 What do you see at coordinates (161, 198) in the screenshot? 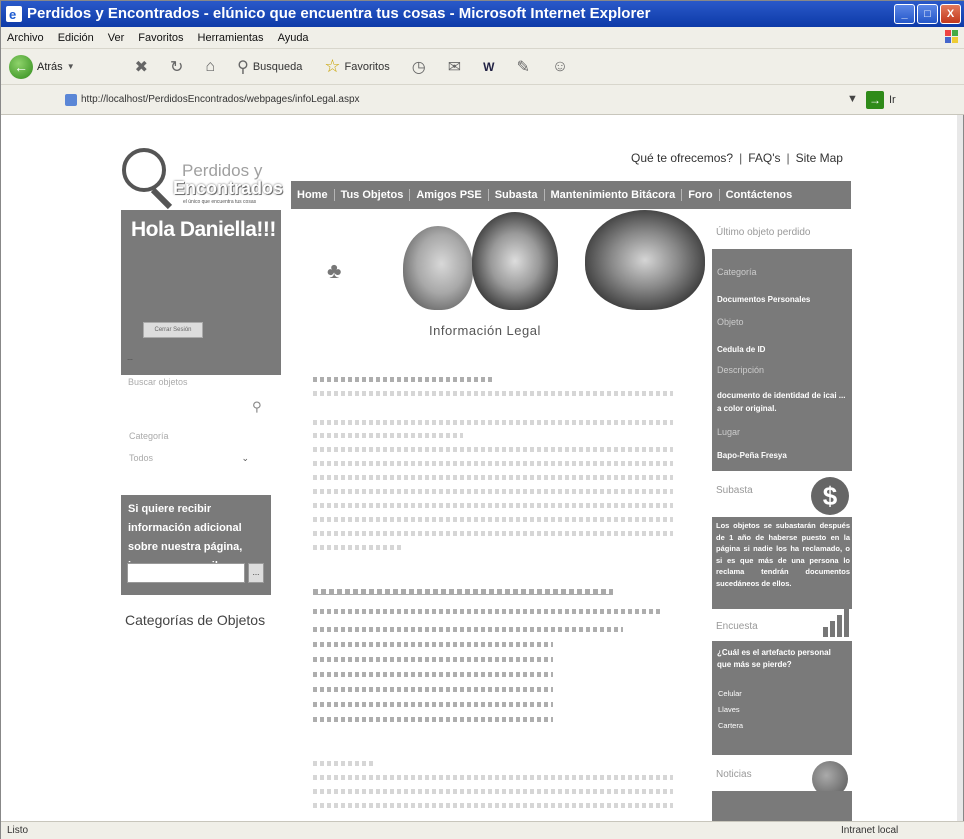
I see `magnifier-handle` at bounding box center [161, 198].